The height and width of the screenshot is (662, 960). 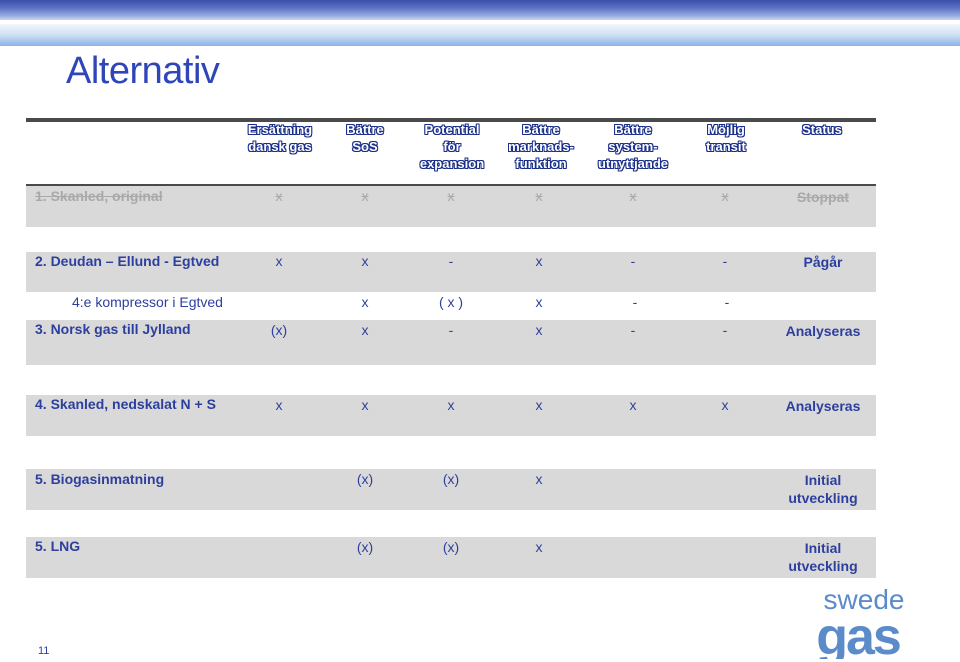 What do you see at coordinates (365, 138) in the screenshot?
I see `col-header-sos: Bättre SoS` at bounding box center [365, 138].